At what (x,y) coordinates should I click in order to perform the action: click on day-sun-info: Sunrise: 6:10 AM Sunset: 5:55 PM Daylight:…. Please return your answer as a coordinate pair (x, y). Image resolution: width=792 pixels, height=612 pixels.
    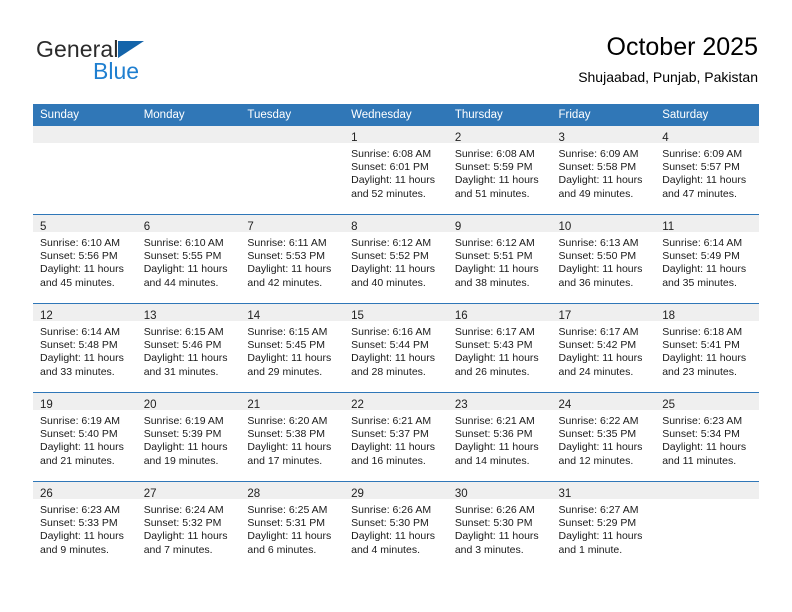
    Looking at the image, I should click on (189, 261).